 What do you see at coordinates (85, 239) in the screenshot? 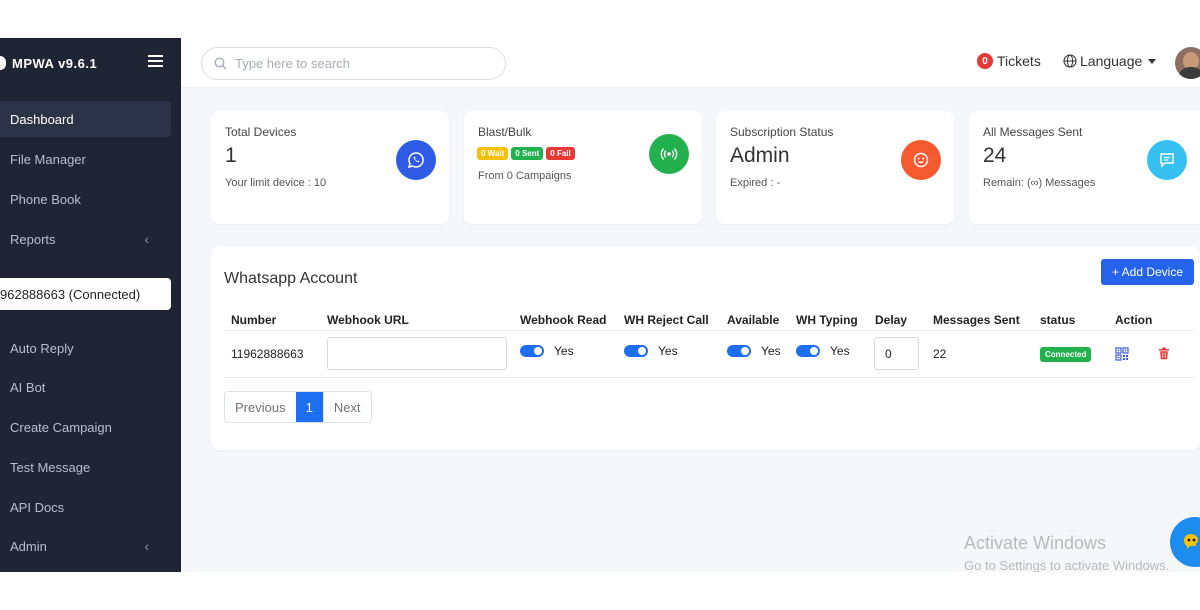
I see `sidebar-item-reports: Reports ‹` at bounding box center [85, 239].